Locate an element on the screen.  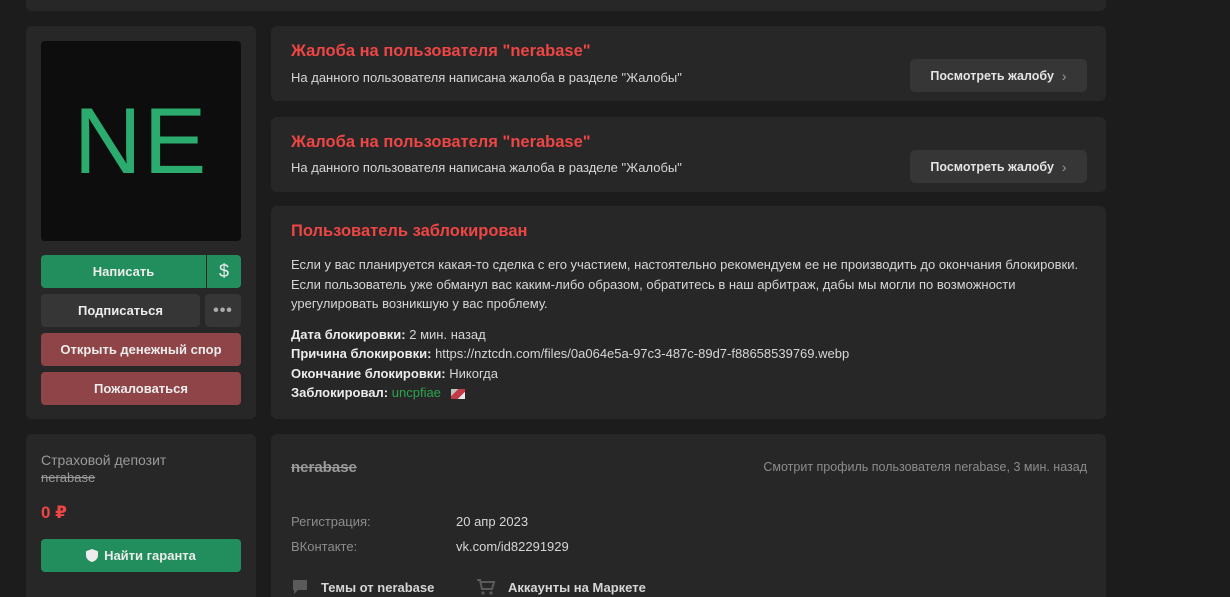
ban-end-value: Никогда is located at coordinates (473, 373).